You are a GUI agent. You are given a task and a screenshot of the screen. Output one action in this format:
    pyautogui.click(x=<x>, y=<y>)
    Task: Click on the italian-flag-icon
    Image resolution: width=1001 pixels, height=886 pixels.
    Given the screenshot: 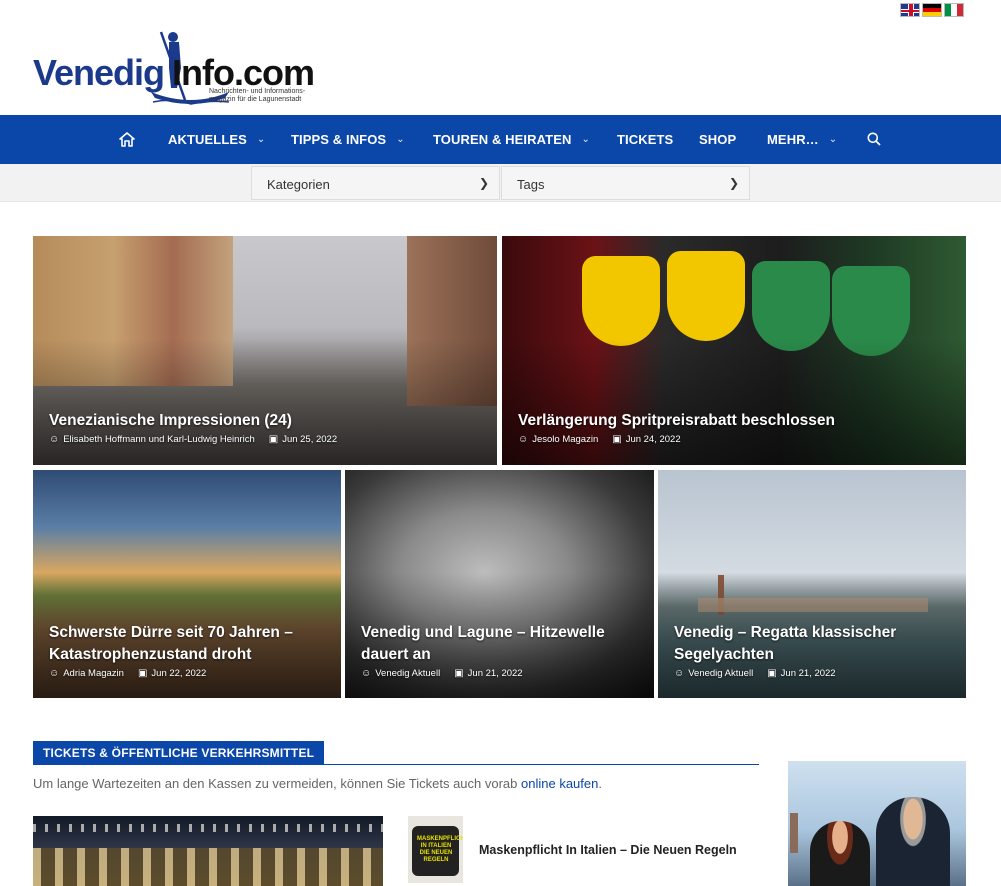 What is the action you would take?
    pyautogui.click(x=954, y=10)
    